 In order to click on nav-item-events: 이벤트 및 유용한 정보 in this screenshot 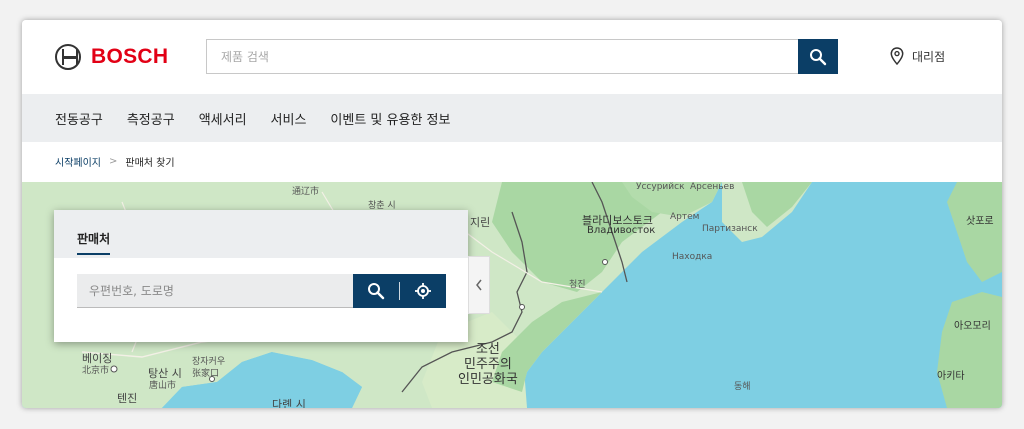, I will do `click(390, 118)`.